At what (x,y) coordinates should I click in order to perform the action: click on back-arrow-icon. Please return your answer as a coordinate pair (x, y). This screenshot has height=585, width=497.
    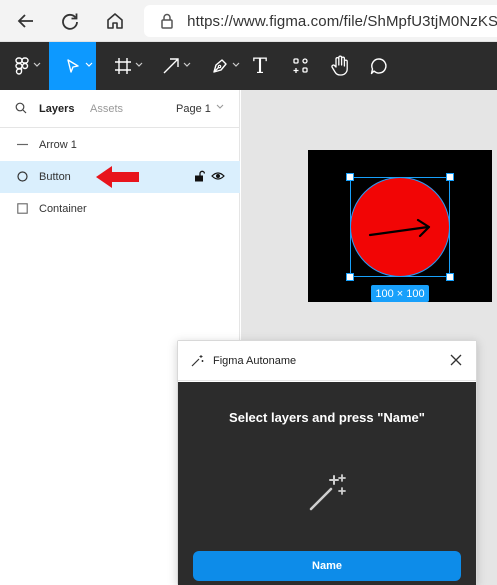
    Looking at the image, I should click on (25, 21).